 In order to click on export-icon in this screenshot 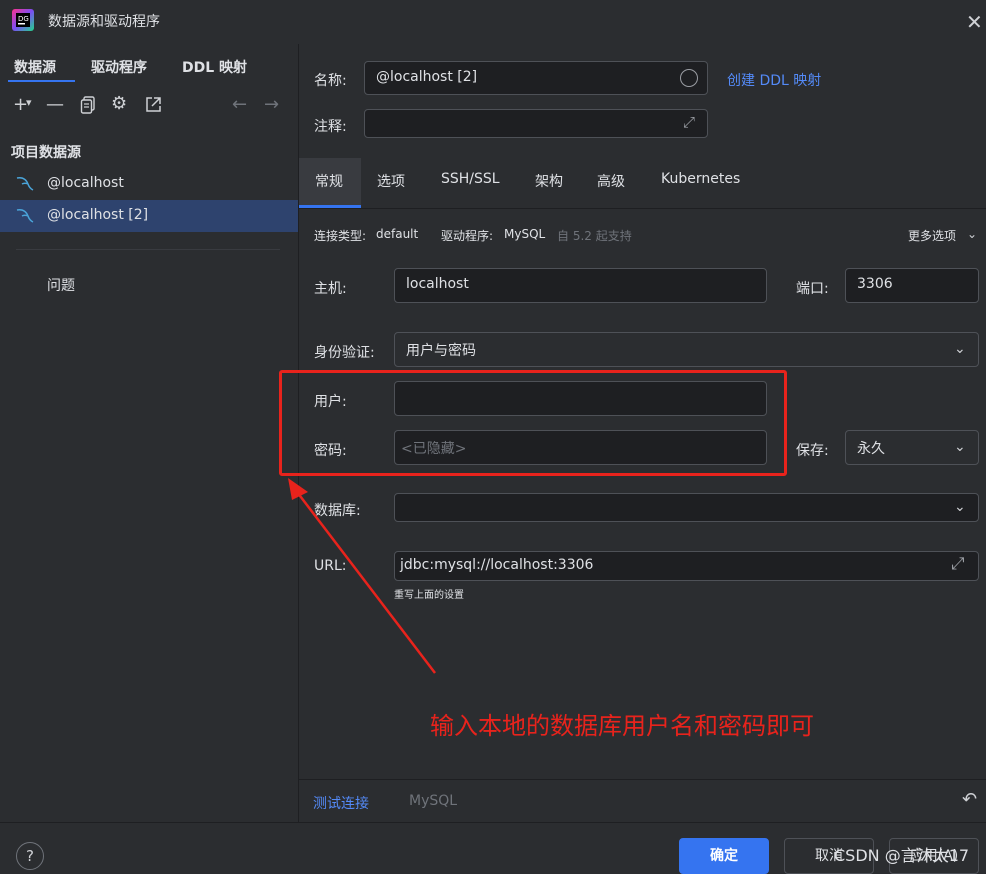, I will do `click(153, 104)`.